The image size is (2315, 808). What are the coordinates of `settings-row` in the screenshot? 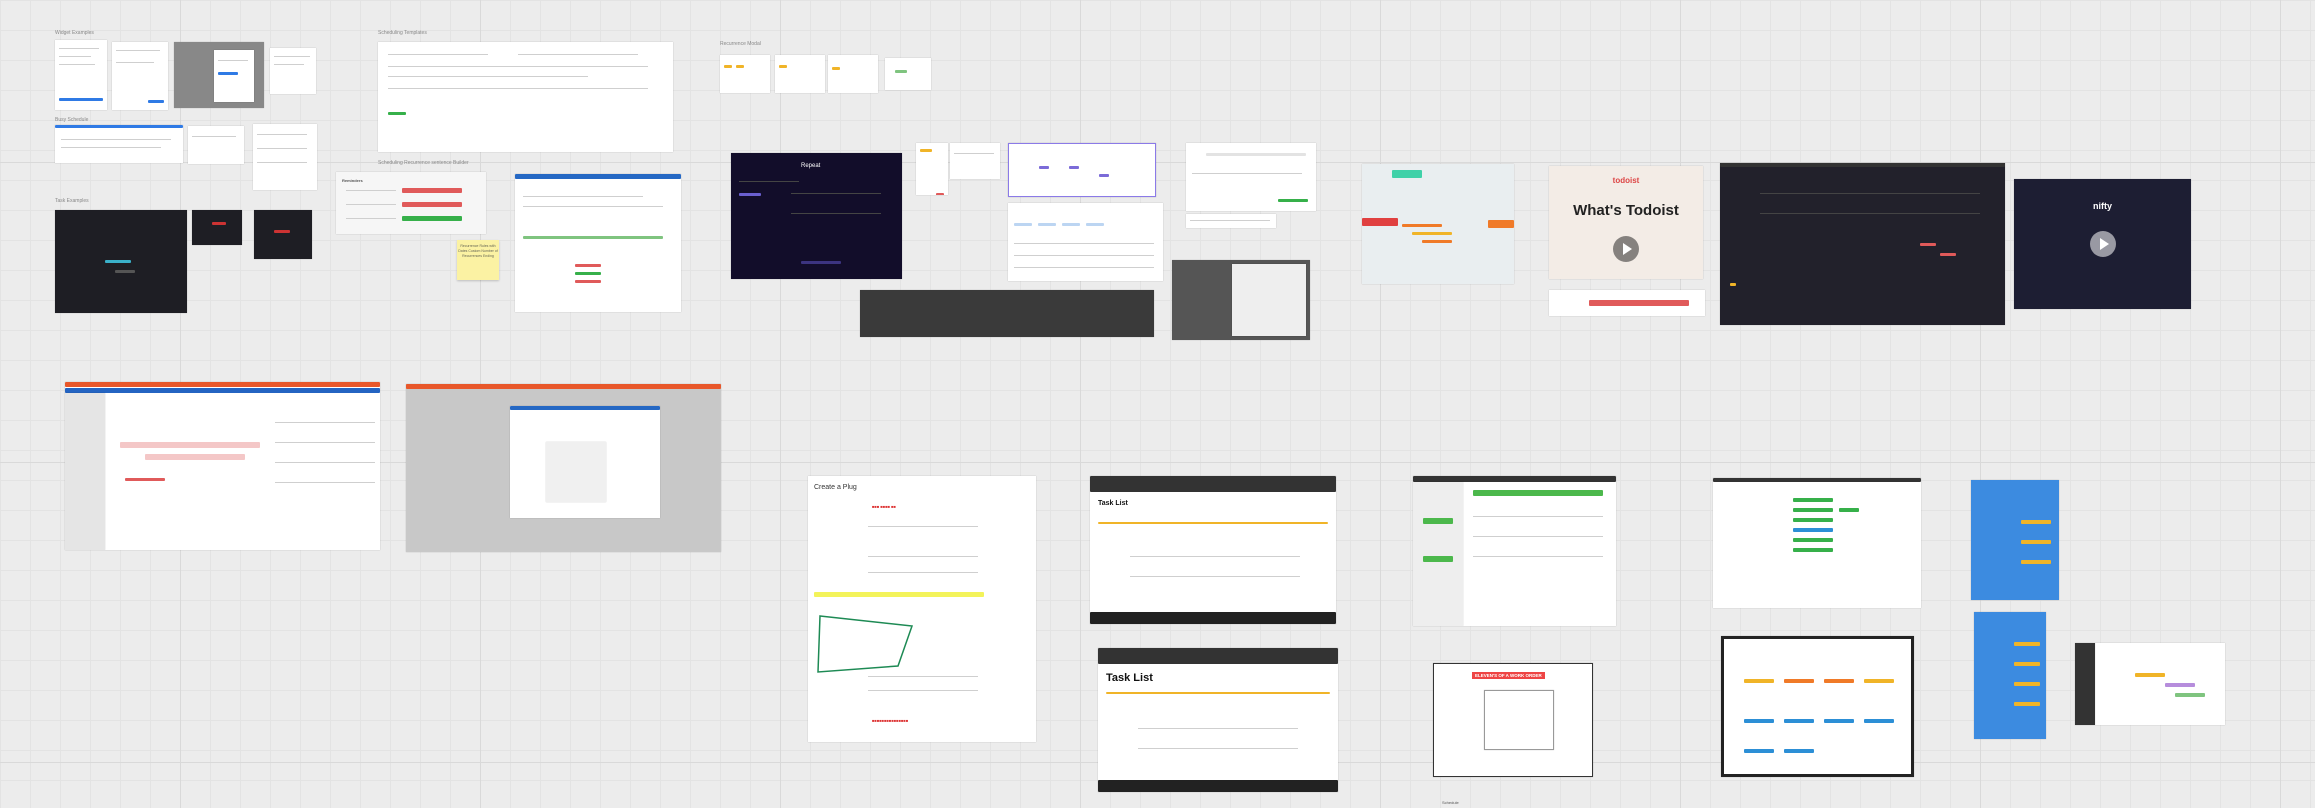 It's located at (1231, 221).